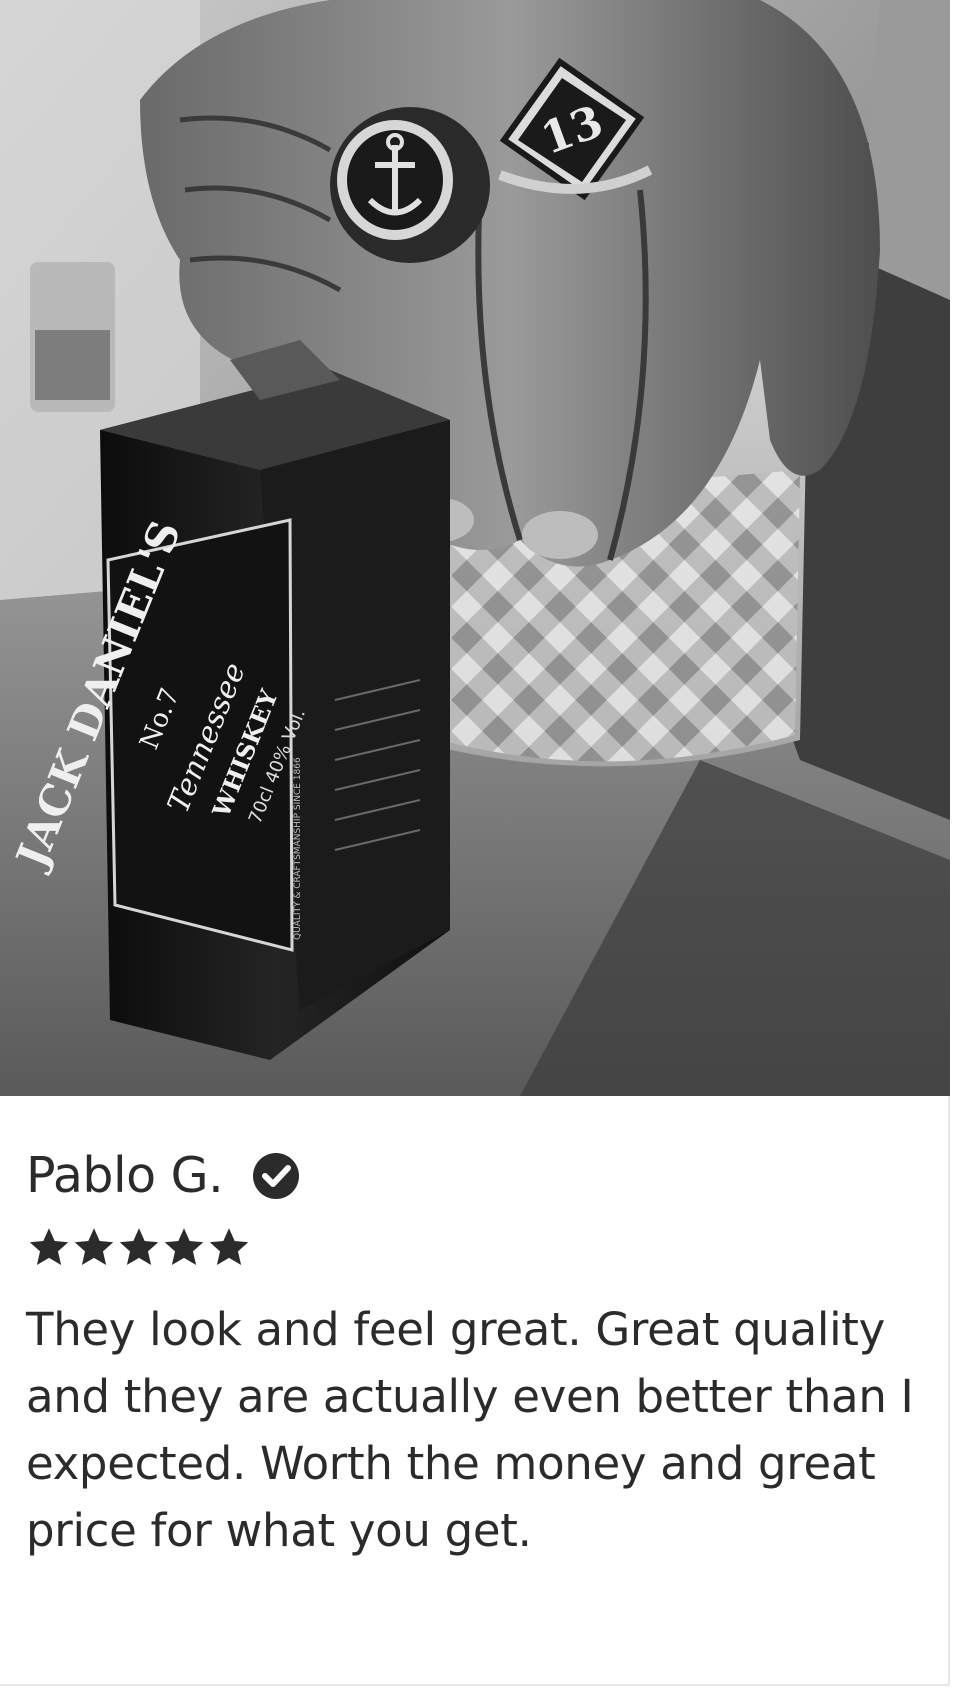  What do you see at coordinates (298, 848) in the screenshot?
I see `label-side-text: QUALITY & CRAFTSMANSHIP SINCE 1866` at bounding box center [298, 848].